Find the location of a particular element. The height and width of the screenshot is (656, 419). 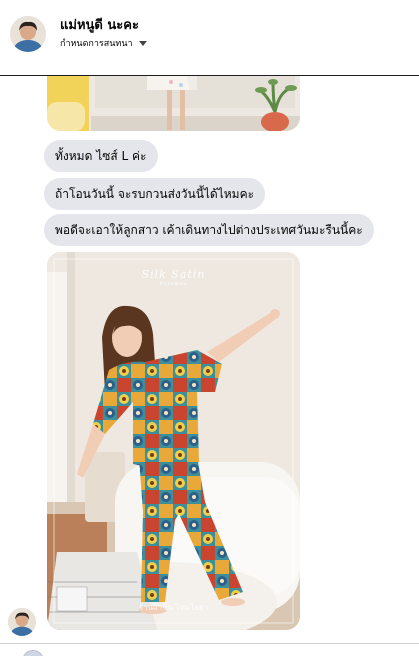

shop-watermark: ร้านผ้าซิ้น ไหมไอยา is located at coordinates (173, 607).